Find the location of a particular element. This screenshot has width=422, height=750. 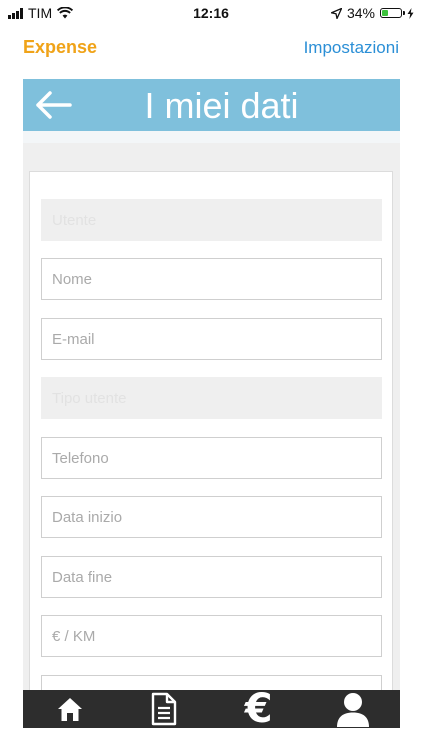

user-field is located at coordinates (211, 220).